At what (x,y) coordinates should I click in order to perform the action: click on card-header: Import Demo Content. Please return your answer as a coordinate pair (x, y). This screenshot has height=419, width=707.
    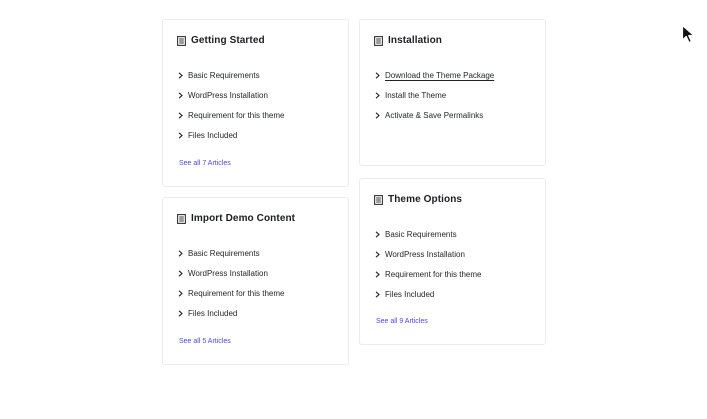
    Looking at the image, I should click on (236, 218).